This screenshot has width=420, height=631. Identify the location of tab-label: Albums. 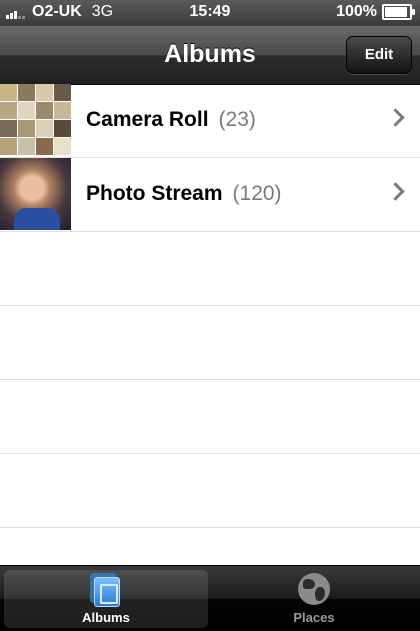
(106, 617).